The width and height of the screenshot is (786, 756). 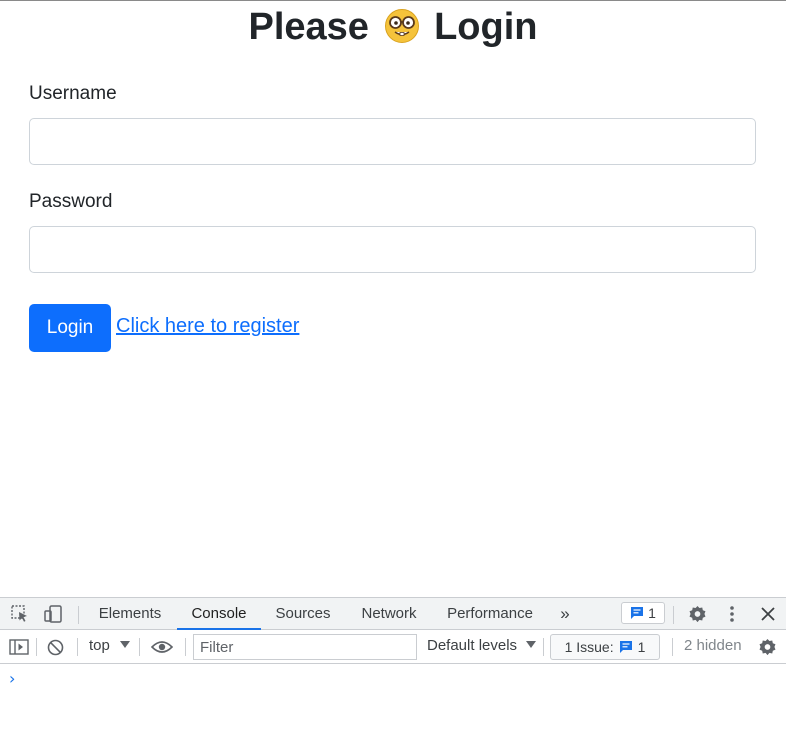 I want to click on sidebar-toggle-icon, so click(x=19, y=647).